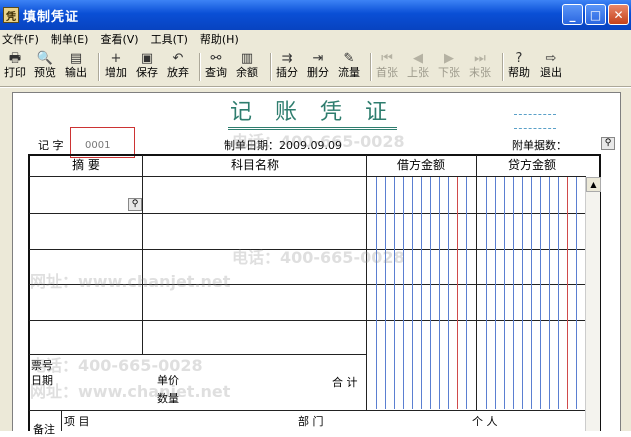  What do you see at coordinates (480, 67) in the screenshot?
I see `last-voucher-button: ⏭ 末张` at bounding box center [480, 67].